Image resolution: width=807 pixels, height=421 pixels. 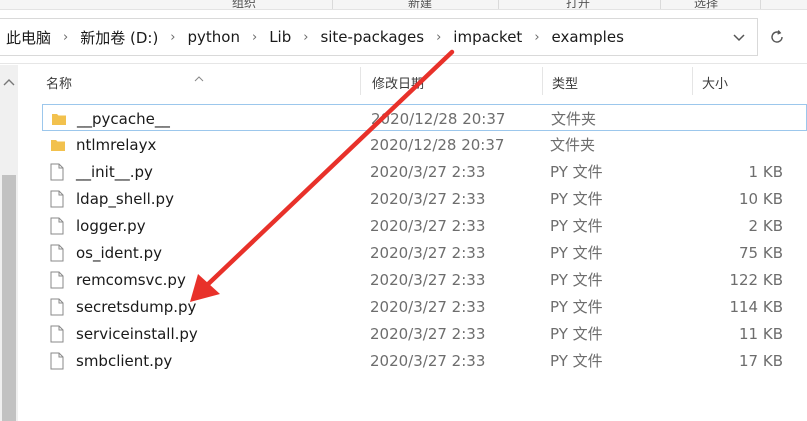 What do you see at coordinates (761, 333) in the screenshot?
I see `file-size: 11 KB` at bounding box center [761, 333].